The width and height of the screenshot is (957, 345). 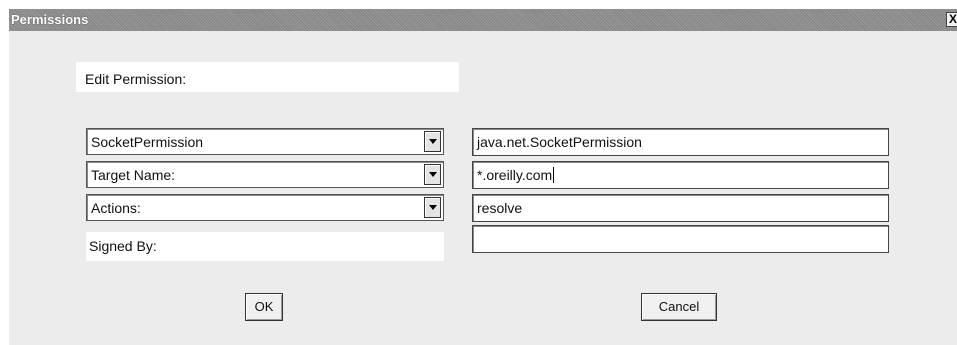 I want to click on close-button: X, so click(x=951, y=19).